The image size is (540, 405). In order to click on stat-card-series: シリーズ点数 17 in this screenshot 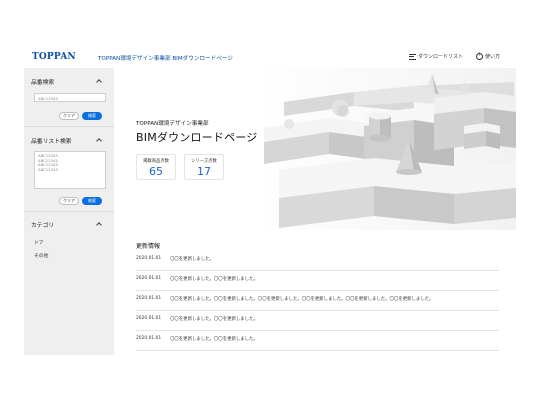, I will do `click(204, 167)`.